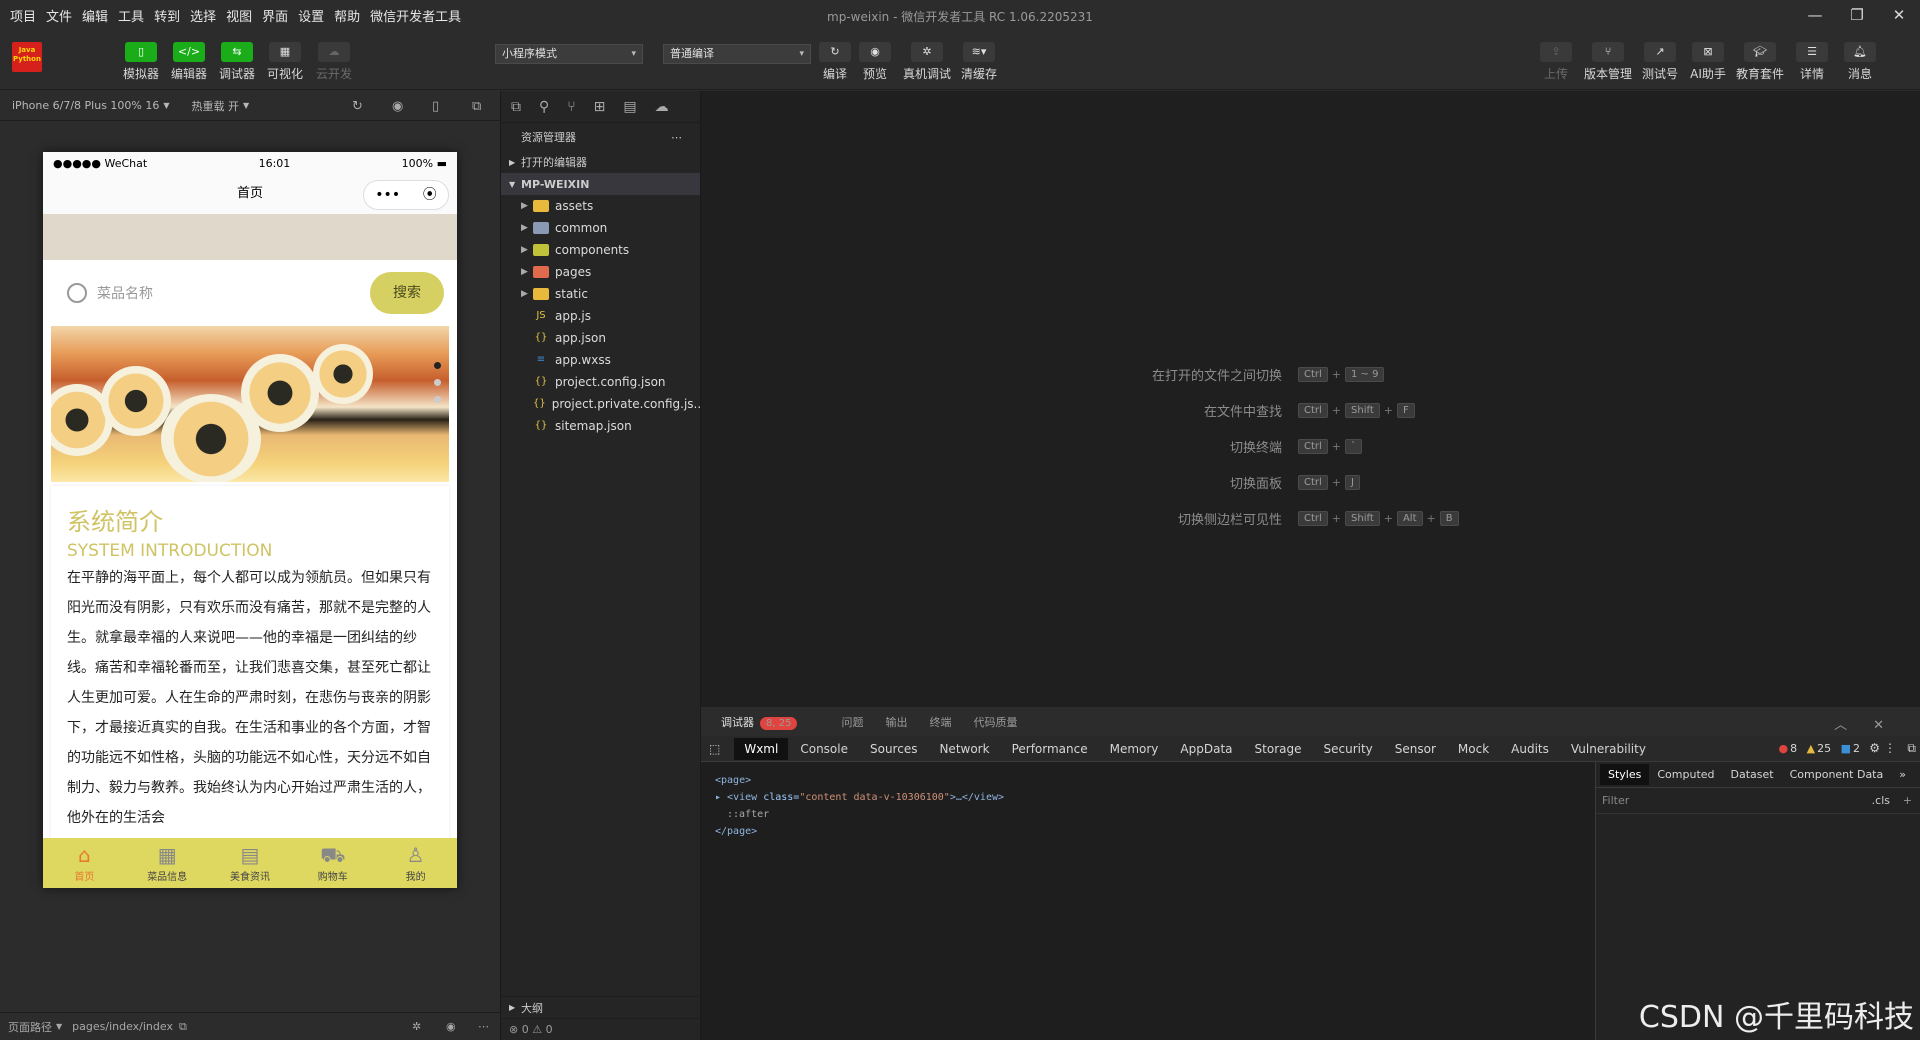 The width and height of the screenshot is (1920, 1040). Describe the element at coordinates (397, 106) in the screenshot. I see `stop-icon: ◉` at that location.